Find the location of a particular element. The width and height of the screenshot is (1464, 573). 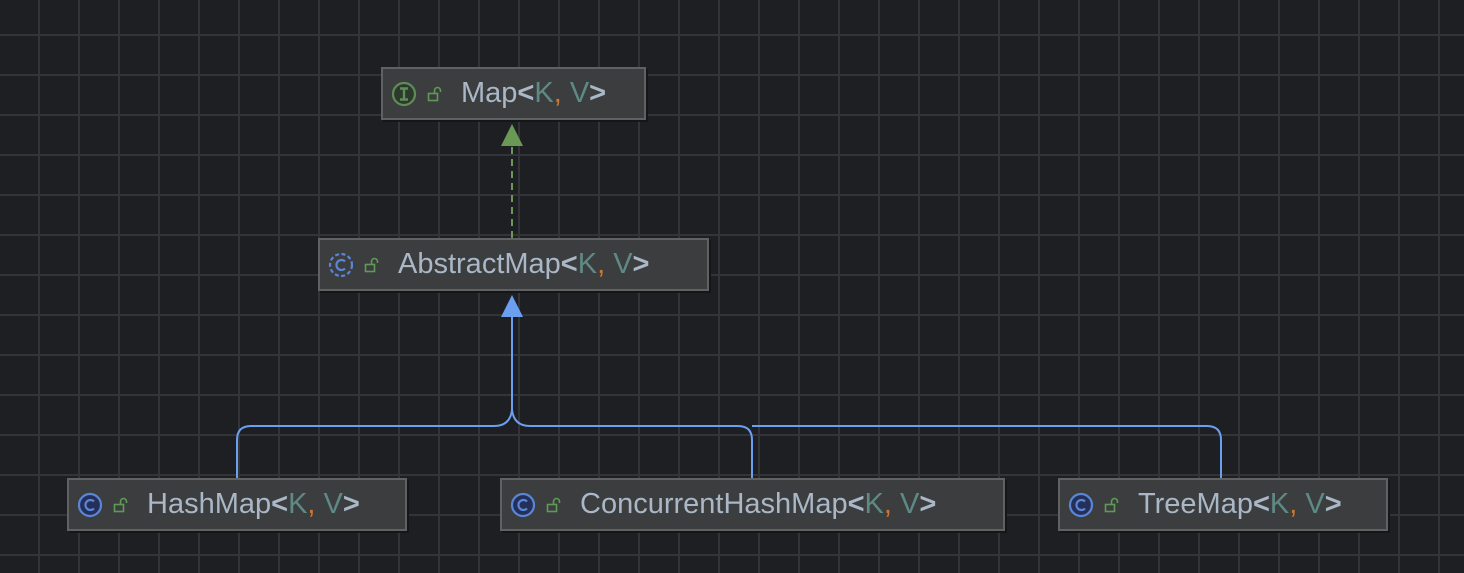

node-abstractmap: AbstractMap<K, V> is located at coordinates (513, 264).